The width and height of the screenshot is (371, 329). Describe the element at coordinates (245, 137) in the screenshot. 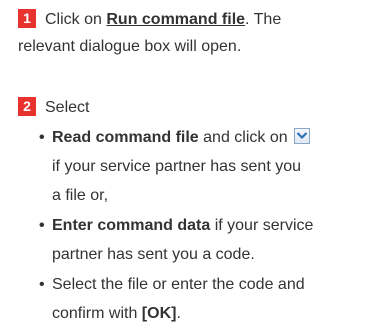

I see `bullet-1-text-a: and click on` at that location.